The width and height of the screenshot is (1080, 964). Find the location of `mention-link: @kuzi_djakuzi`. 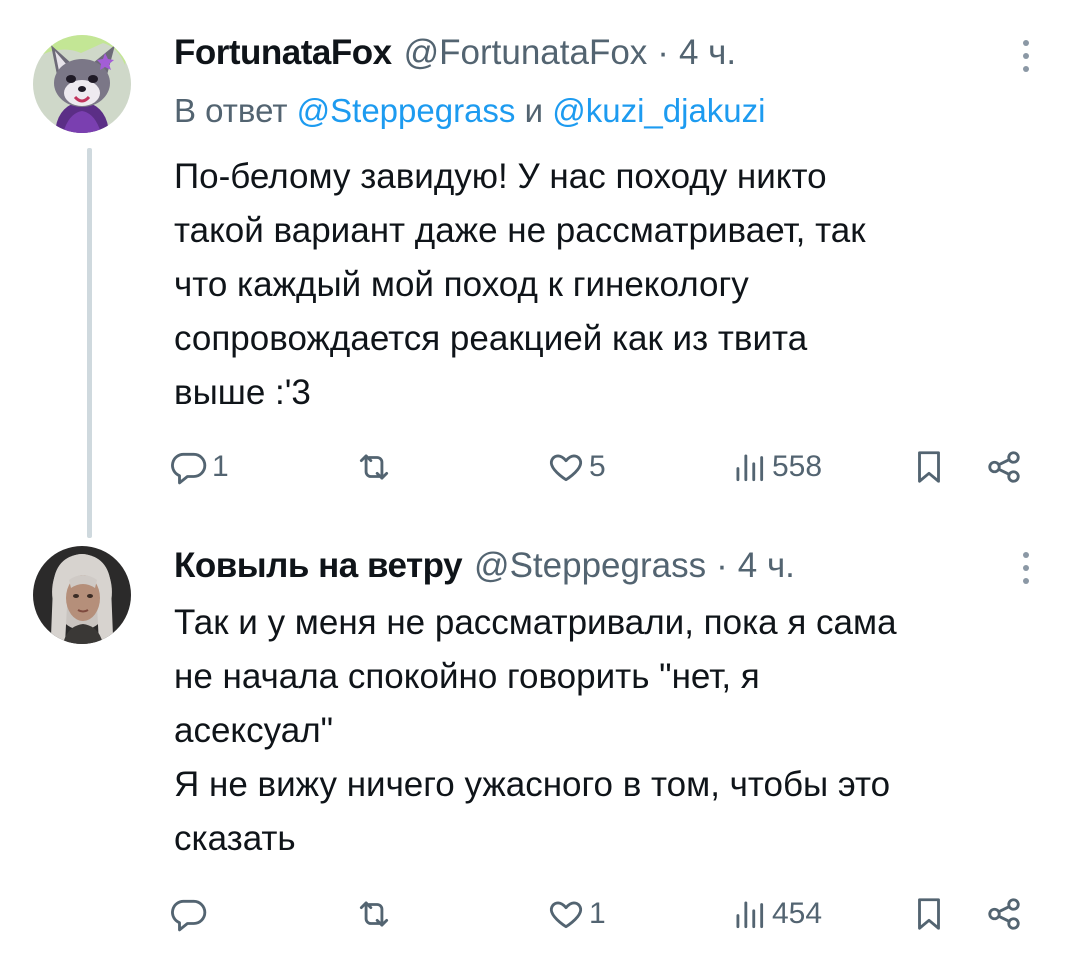

mention-link: @kuzi_djakuzi is located at coordinates (658, 110).